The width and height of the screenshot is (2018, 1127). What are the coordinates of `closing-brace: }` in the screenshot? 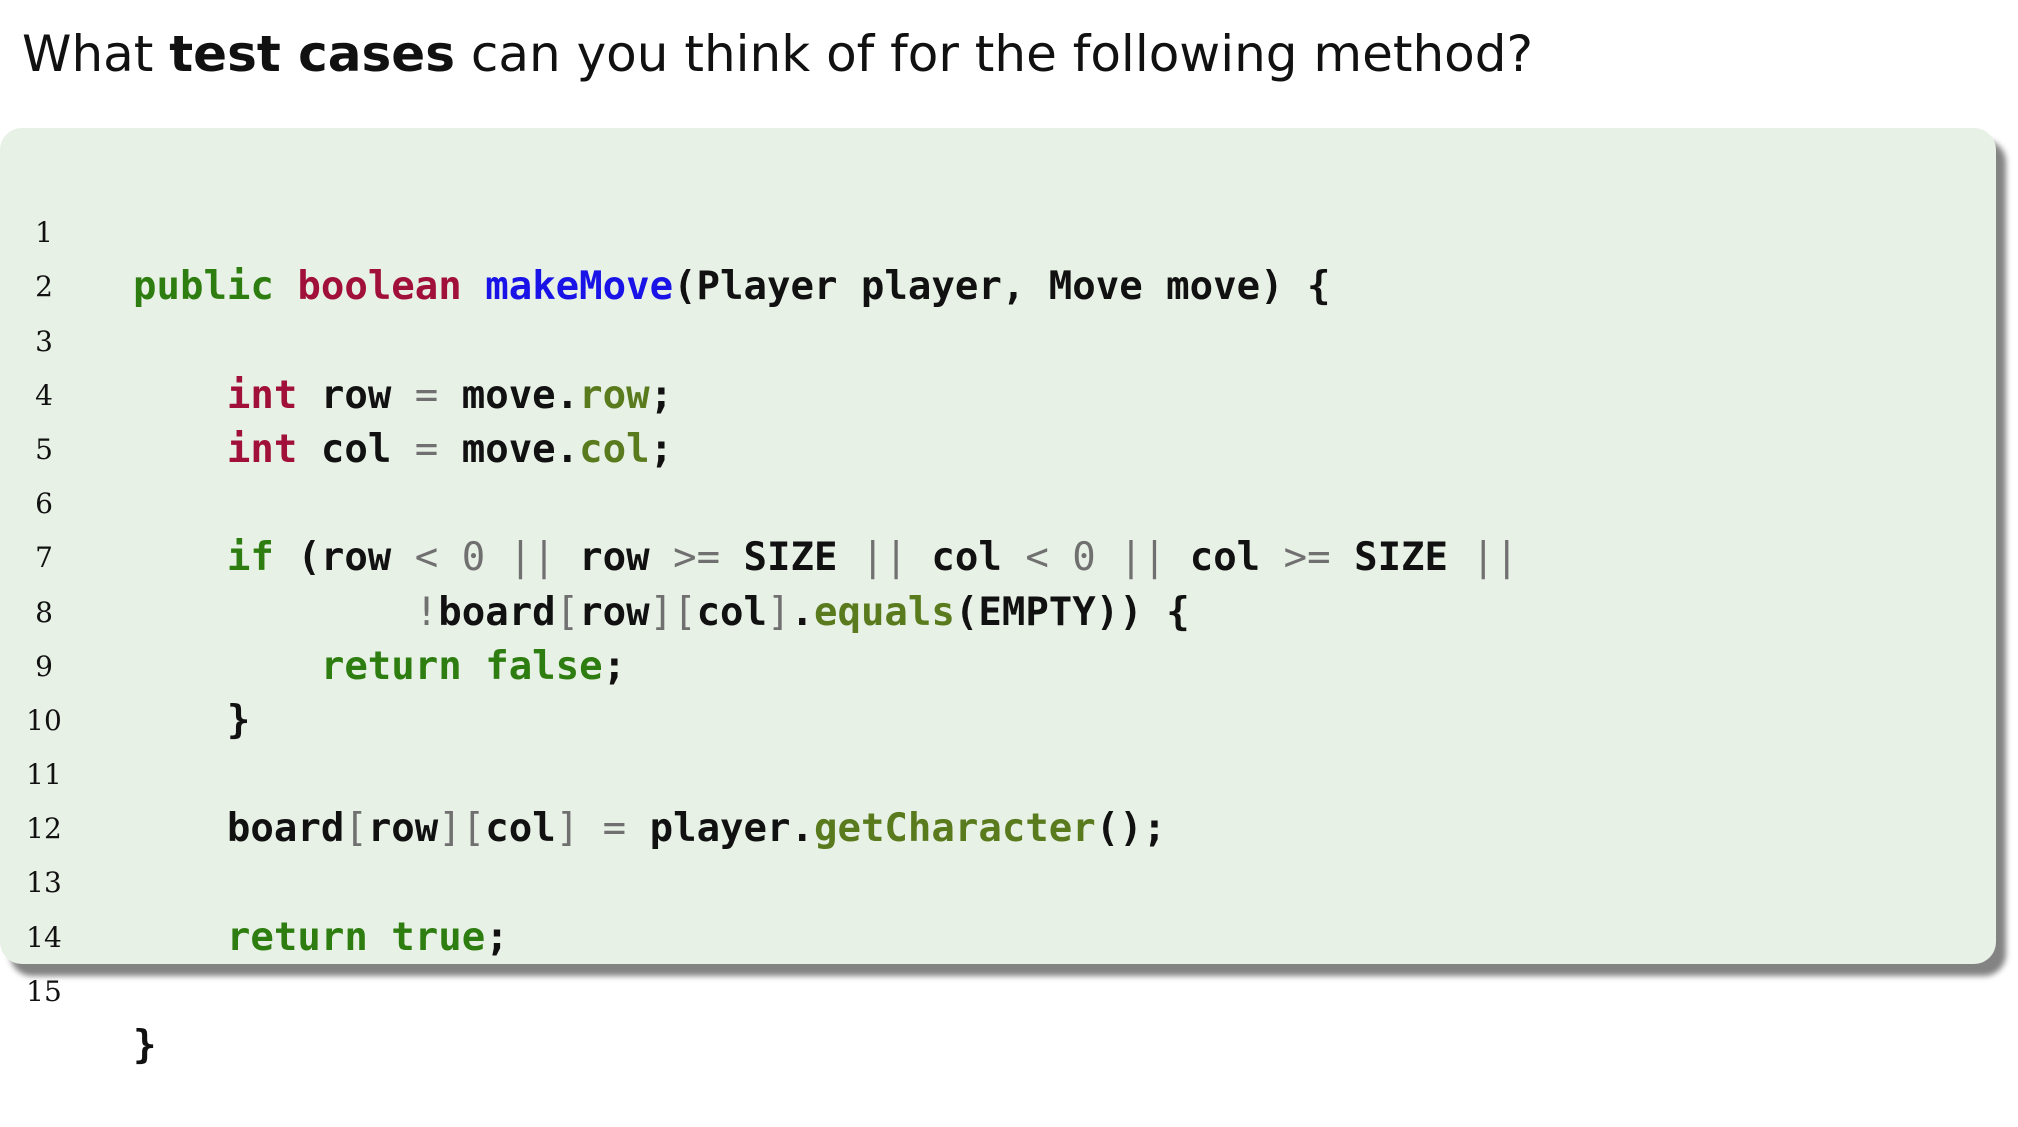 It's located at (145, 1046).